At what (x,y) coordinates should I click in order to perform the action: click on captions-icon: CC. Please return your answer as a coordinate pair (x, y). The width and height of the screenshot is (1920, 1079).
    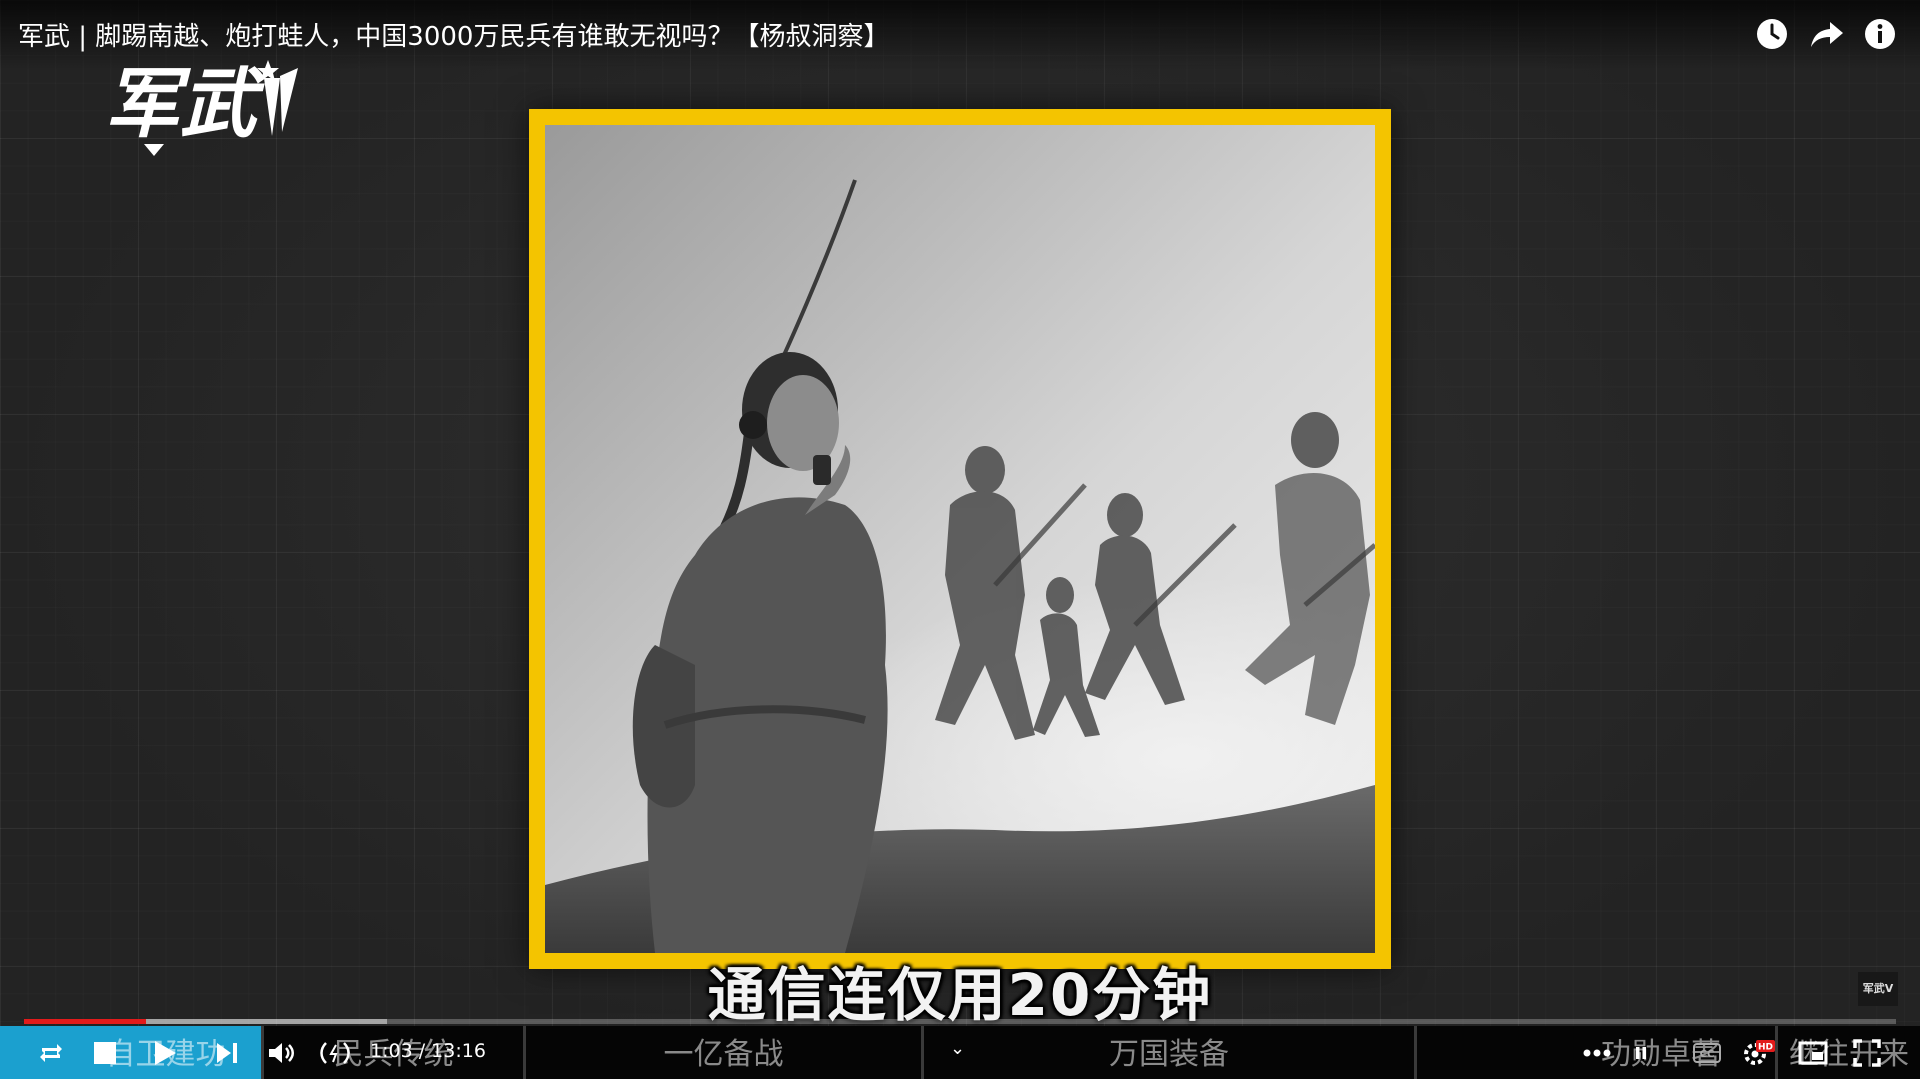
    Looking at the image, I should click on (1707, 1053).